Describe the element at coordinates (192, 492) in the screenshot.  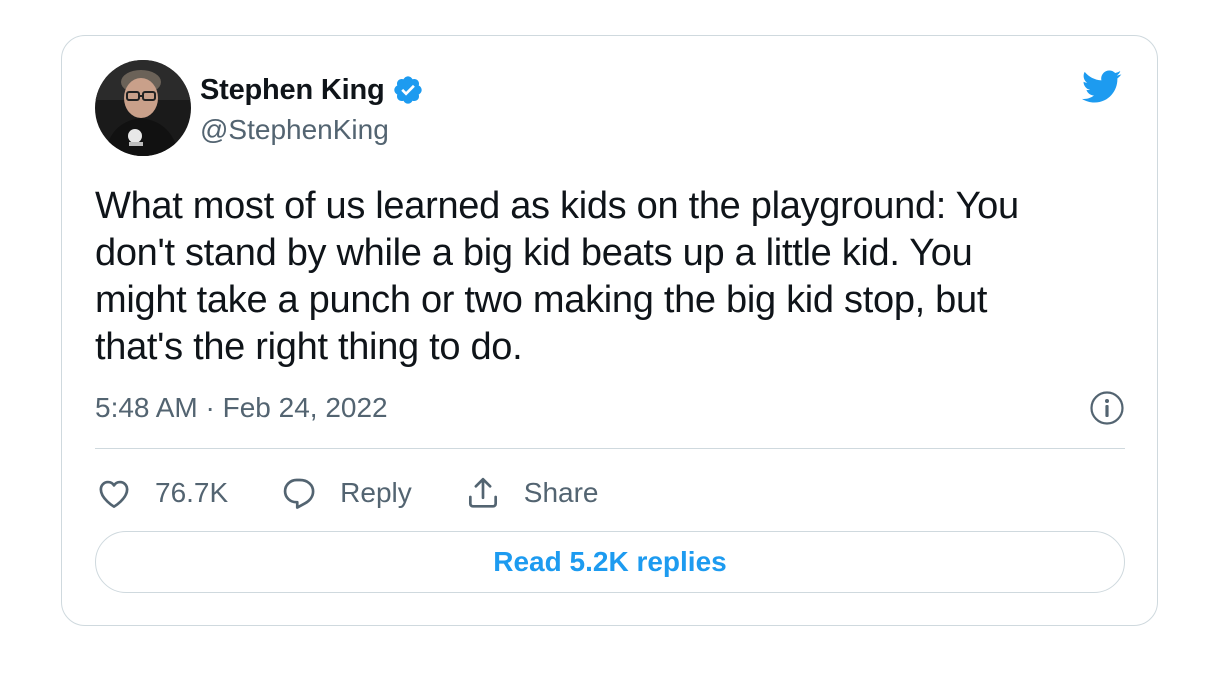
I see `like-count: 76.7K` at that location.